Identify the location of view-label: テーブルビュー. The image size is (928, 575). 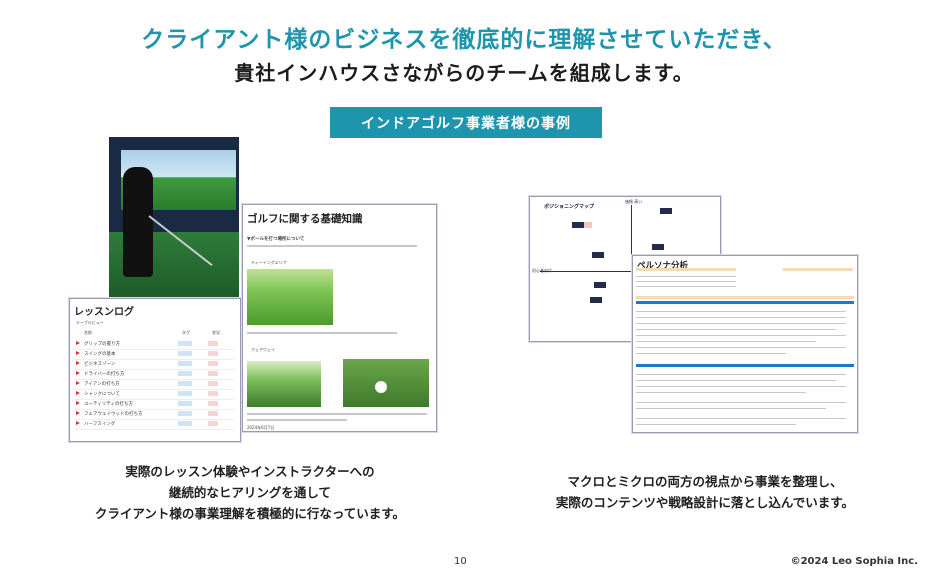
(90, 322).